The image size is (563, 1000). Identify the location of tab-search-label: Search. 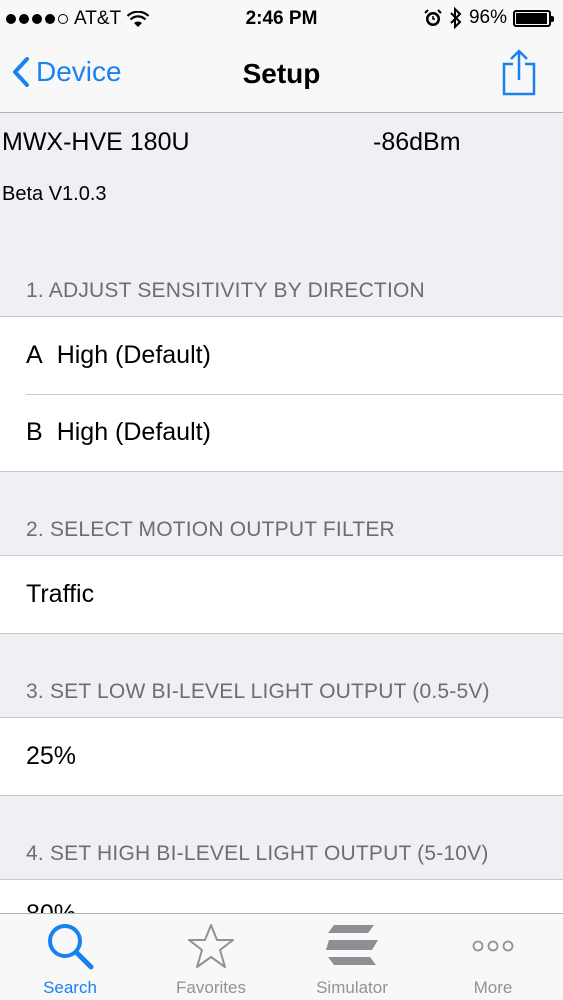
(70, 987).